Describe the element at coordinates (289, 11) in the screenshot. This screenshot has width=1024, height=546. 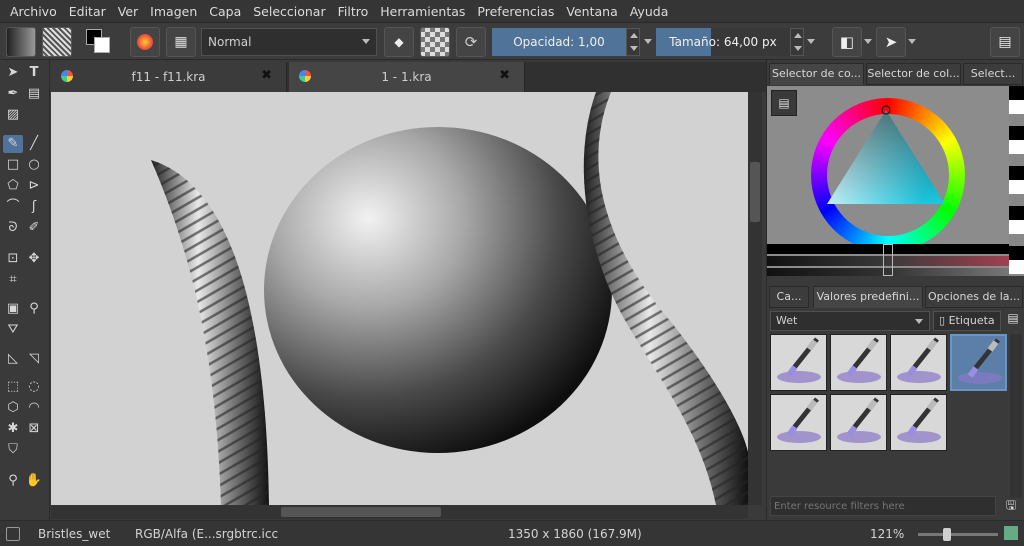
I see `menu-seleccionar: Seleccionar` at that location.